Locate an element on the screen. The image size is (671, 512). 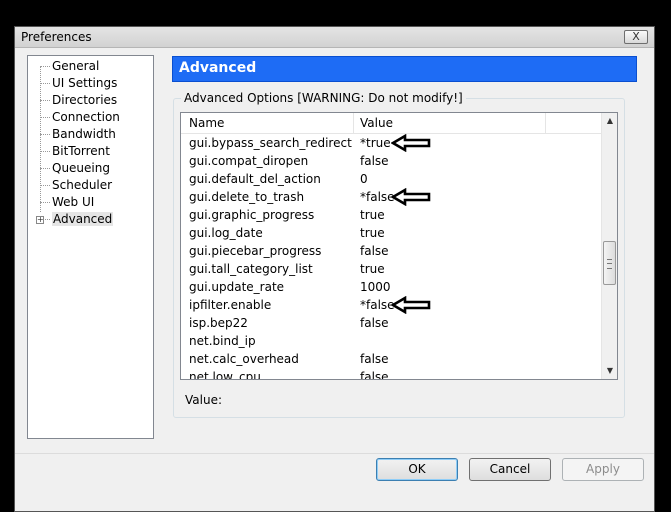
sidebar-item-ui-settings: UI Settings is located at coordinates (78, 83).